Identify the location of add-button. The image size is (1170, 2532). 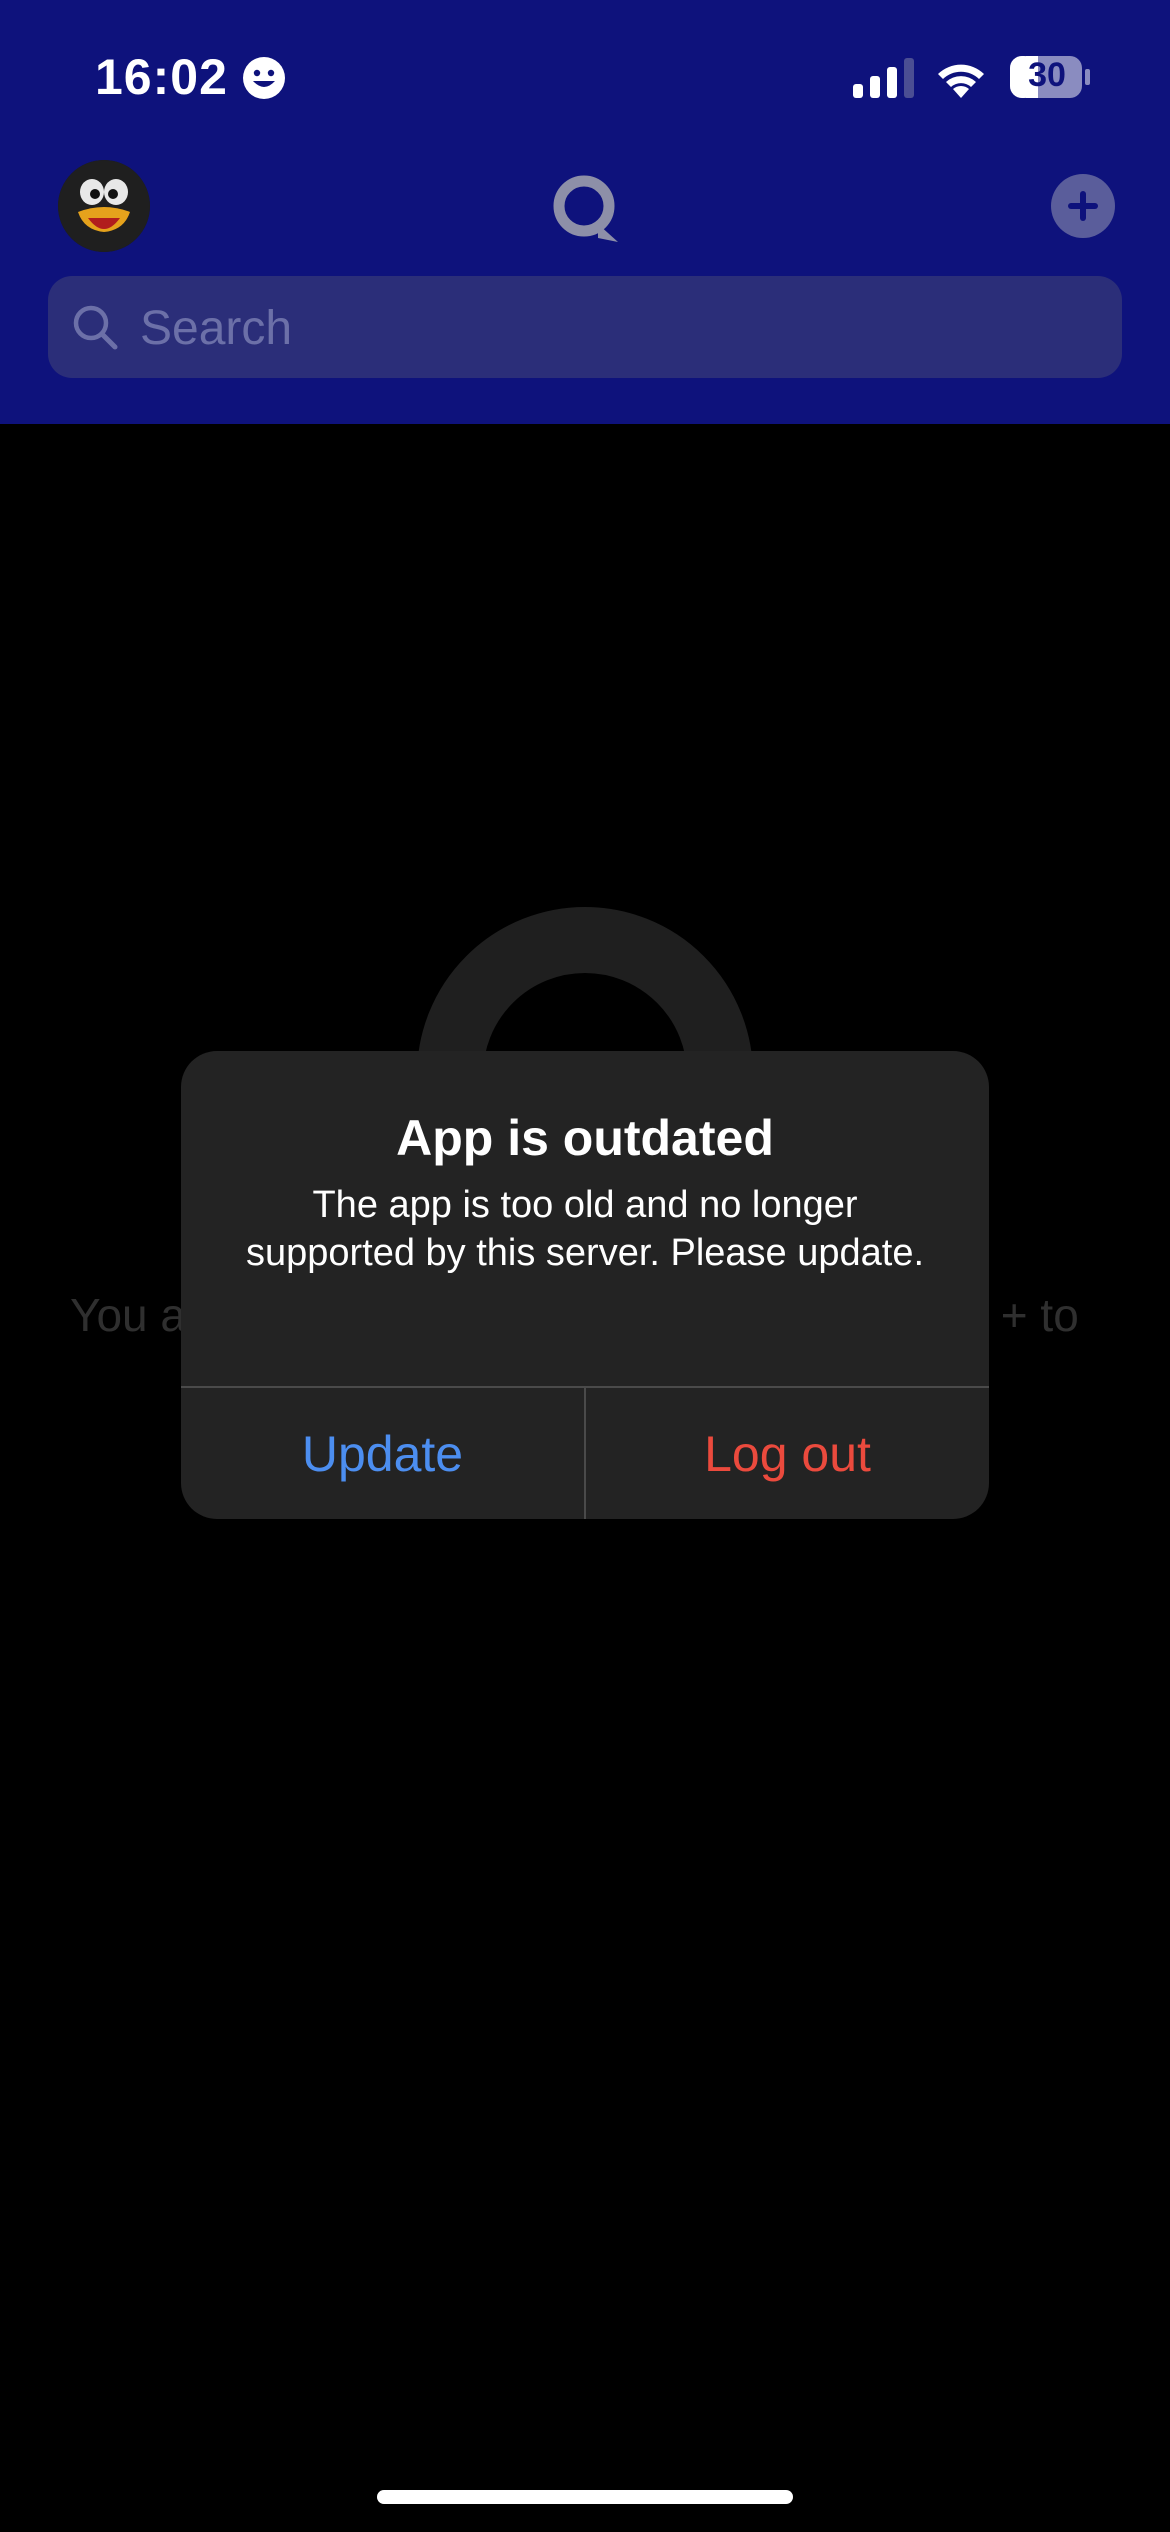
(1083, 206).